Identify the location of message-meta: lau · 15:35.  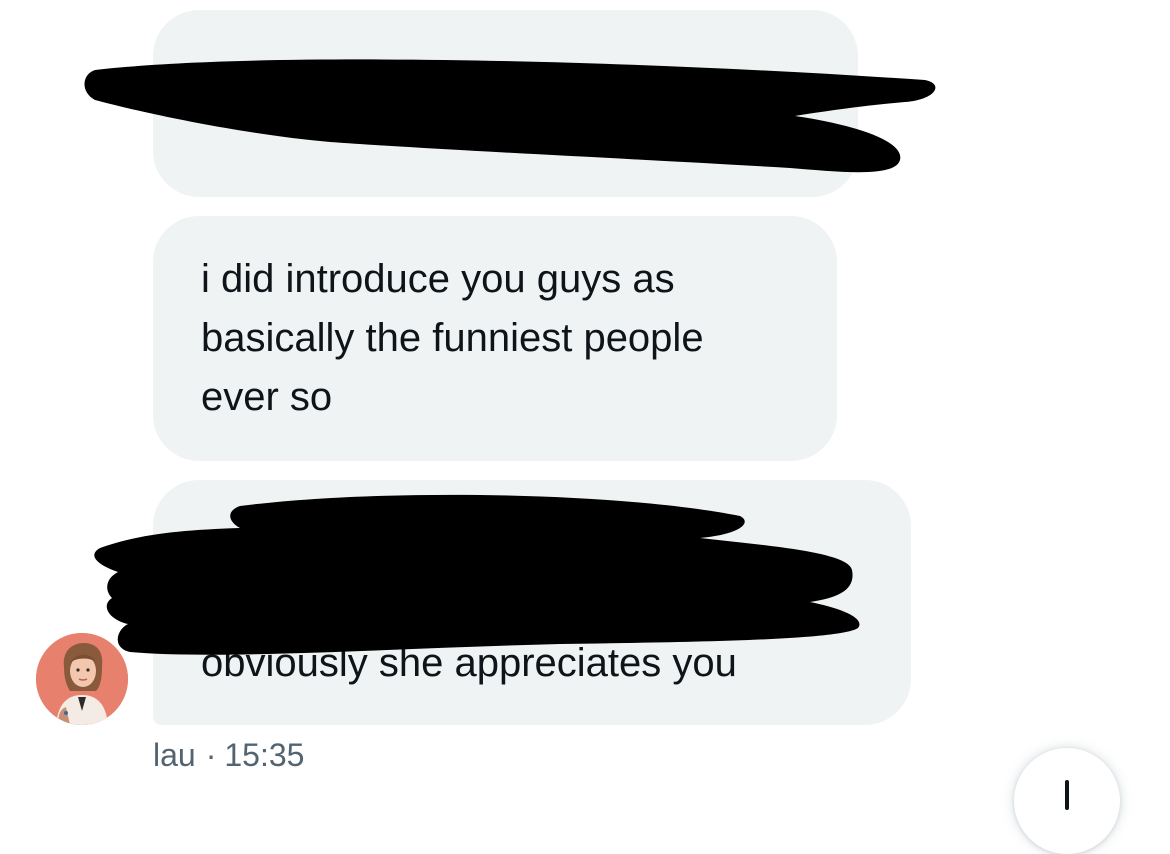
(228, 755).